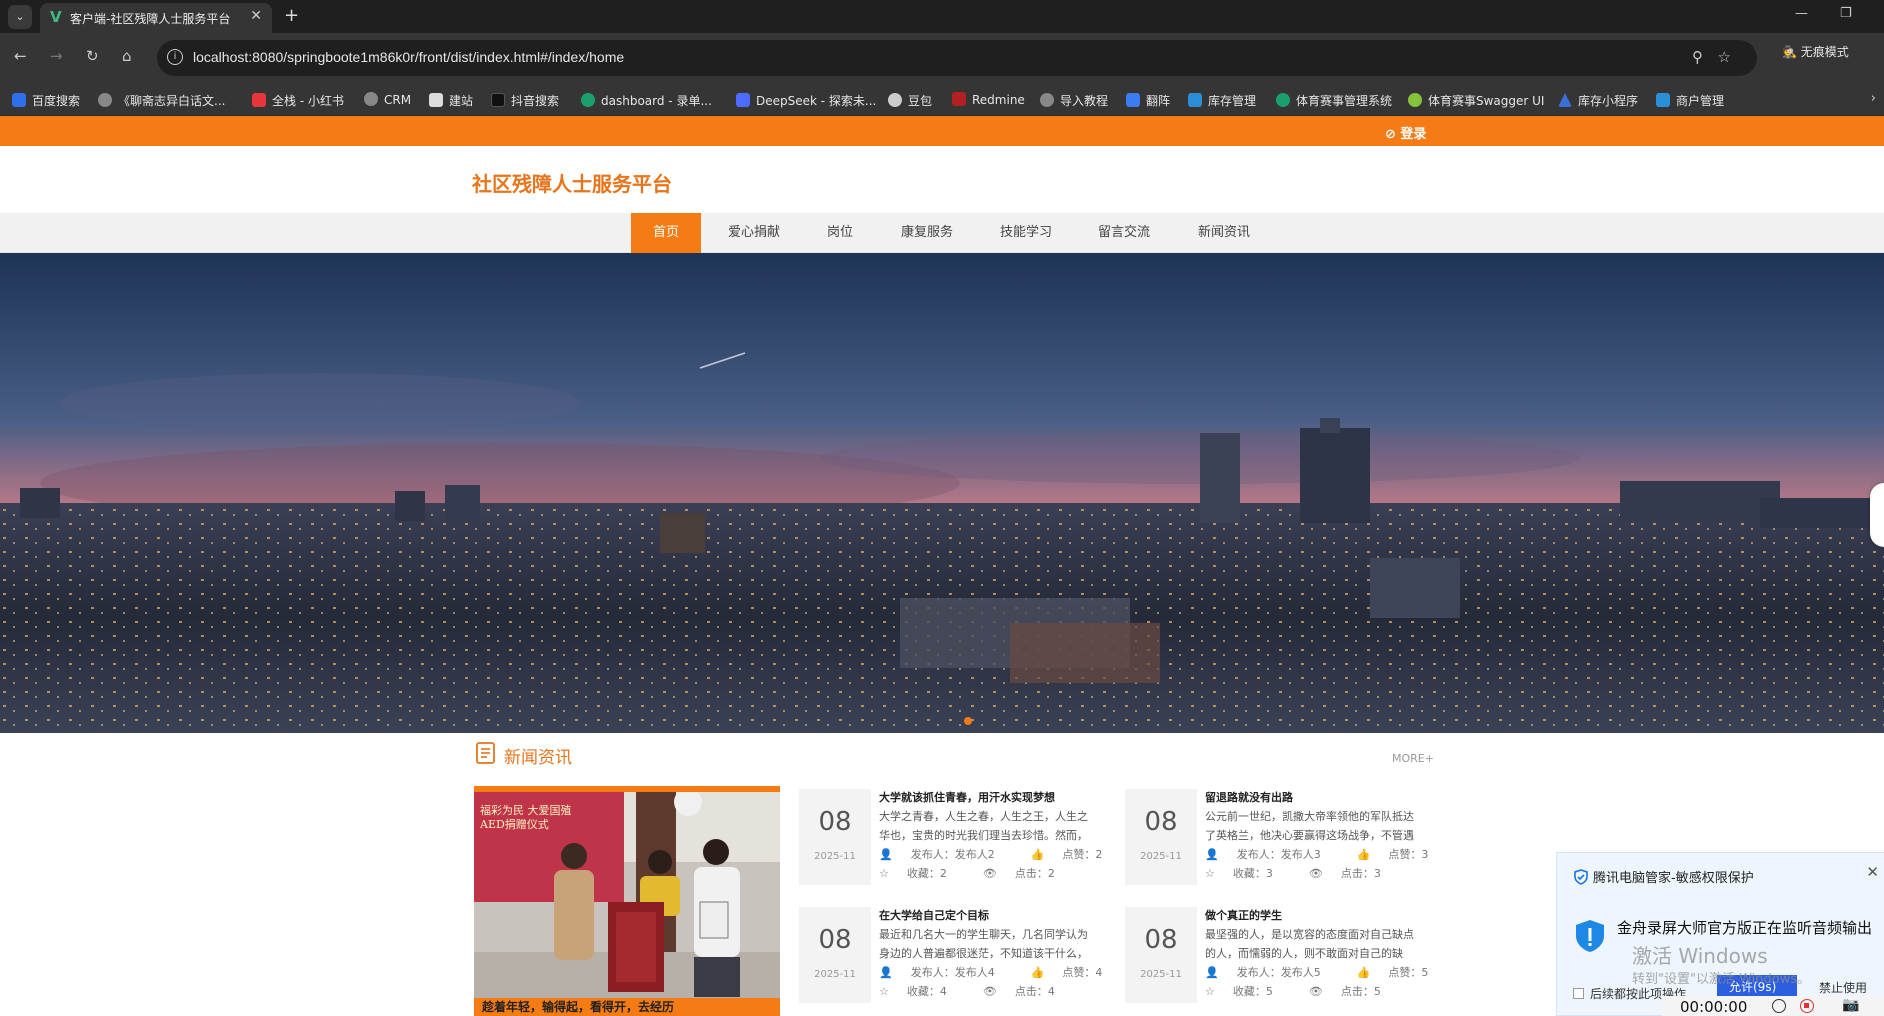 The image size is (1884, 1016). I want to click on news-meta-row: ☆ 收藏：4 👁 点击：4, so click(985, 991).